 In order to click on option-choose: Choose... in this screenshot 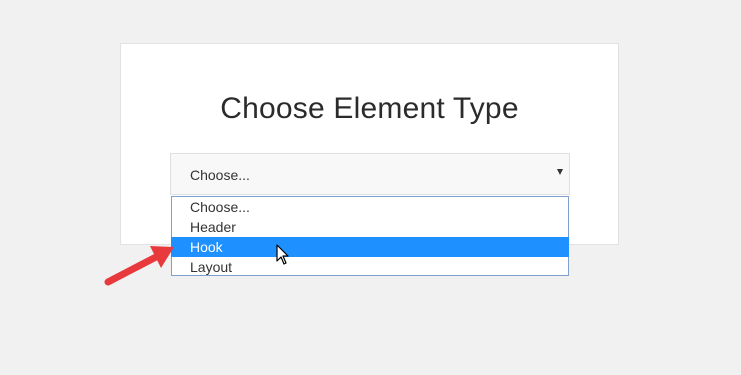, I will do `click(370, 207)`.